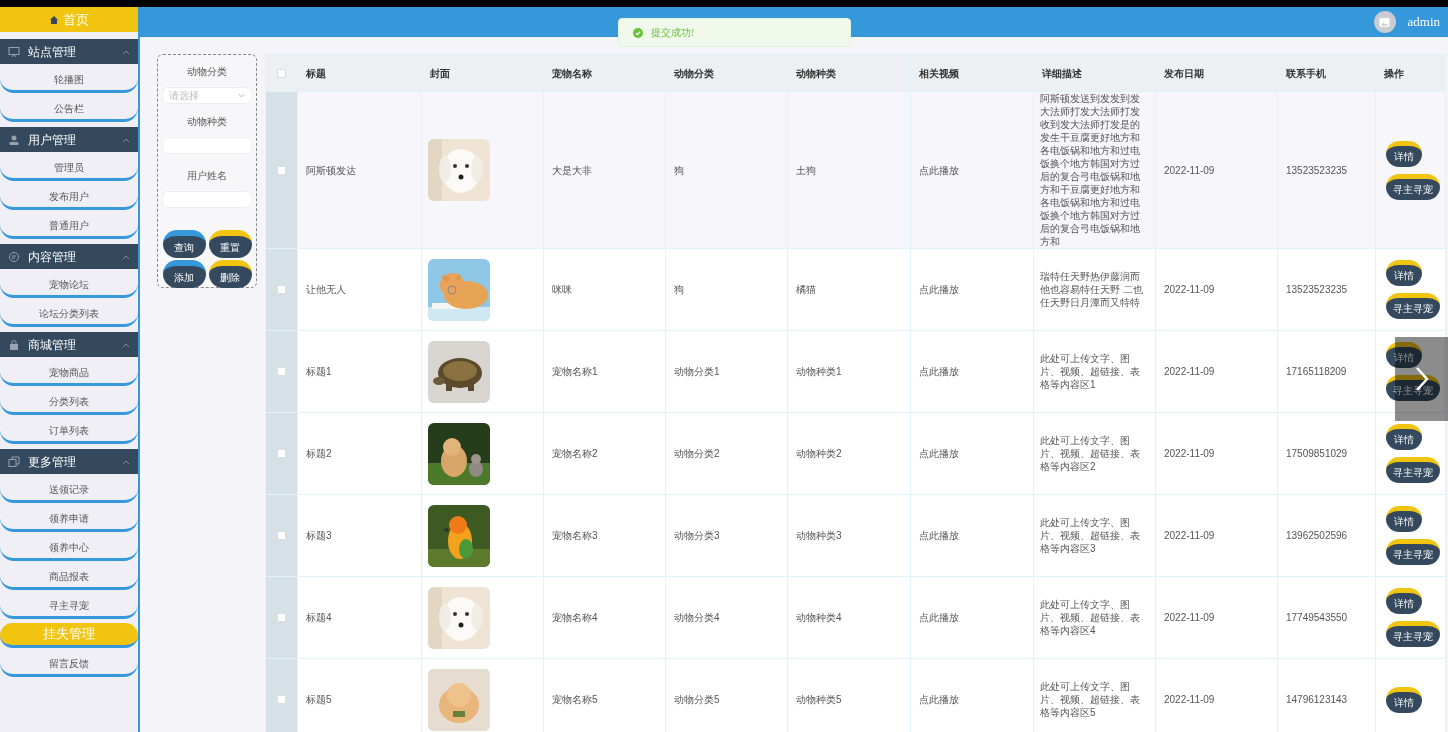  I want to click on menu-item: 送领记录, so click(69, 490).